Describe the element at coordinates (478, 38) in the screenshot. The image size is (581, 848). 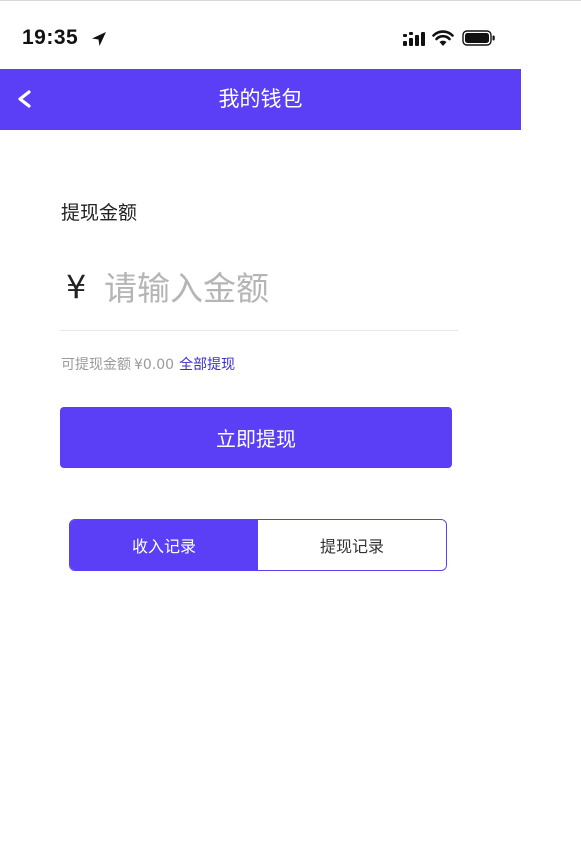
I see `battery-icon` at that location.